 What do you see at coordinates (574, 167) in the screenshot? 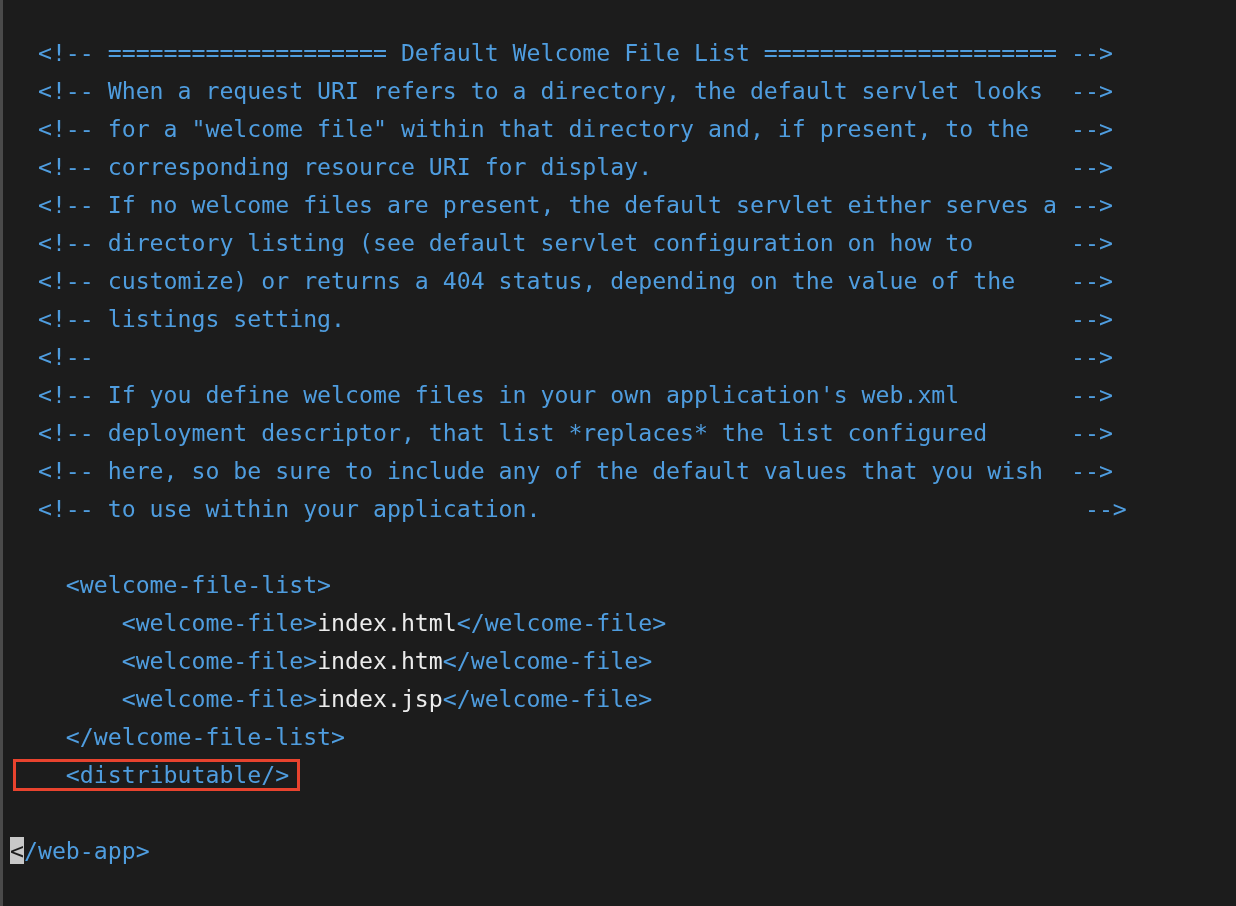
I see `code-line: <!-- corresponding resource URI for display. -->` at bounding box center [574, 167].